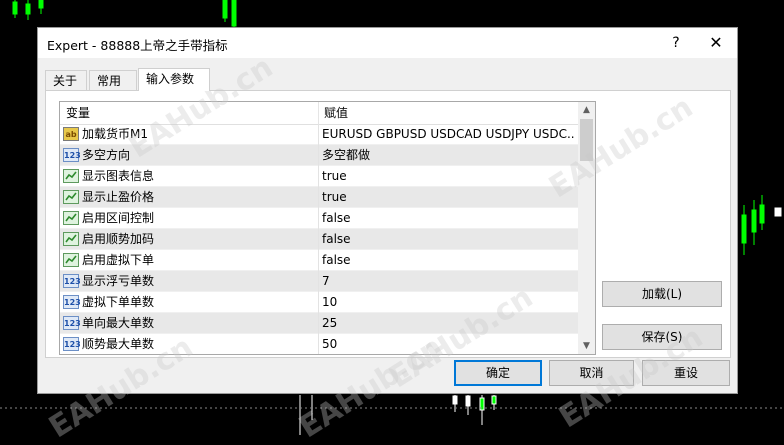 The width and height of the screenshot is (784, 445). I want to click on vertical-scrollbar: ▲ ▼, so click(586, 228).